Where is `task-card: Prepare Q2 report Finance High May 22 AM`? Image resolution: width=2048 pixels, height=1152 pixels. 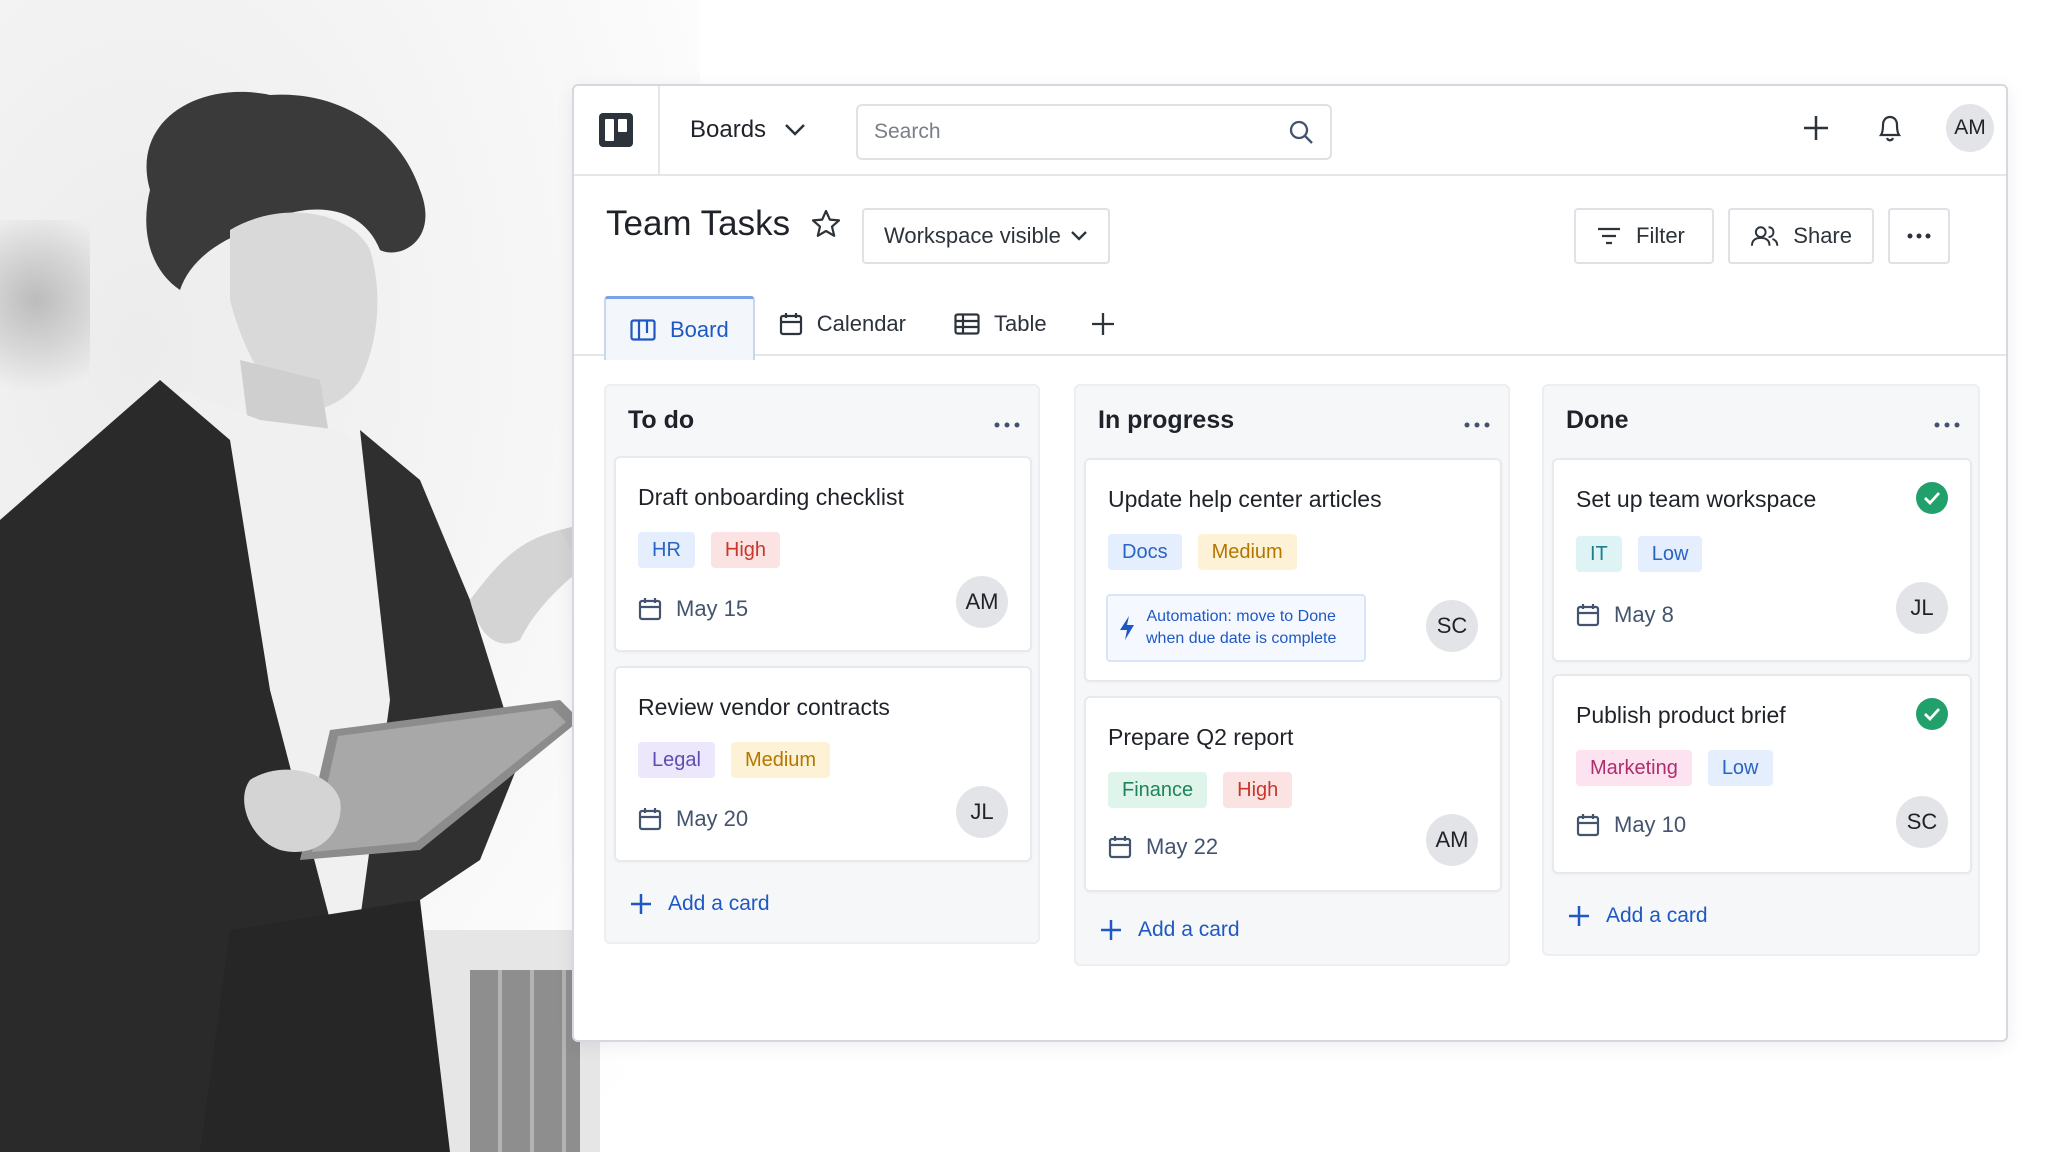 task-card: Prepare Q2 report Finance High May 22 AM is located at coordinates (1293, 794).